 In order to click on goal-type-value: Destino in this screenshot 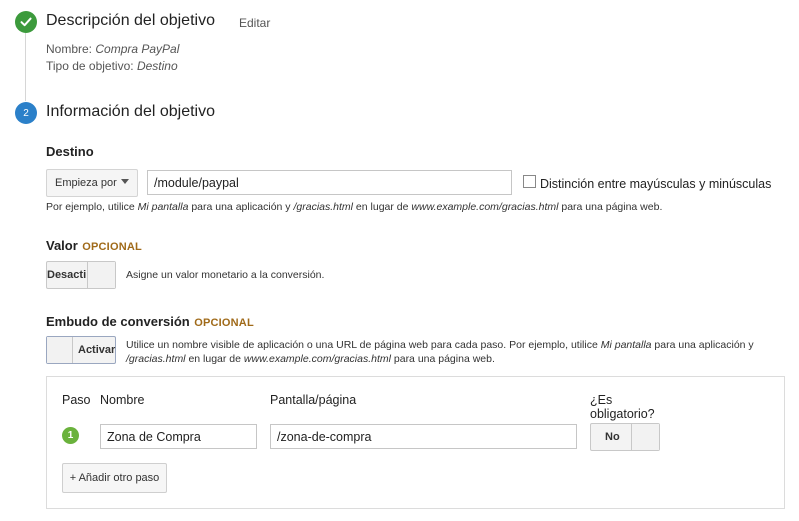, I will do `click(157, 66)`.